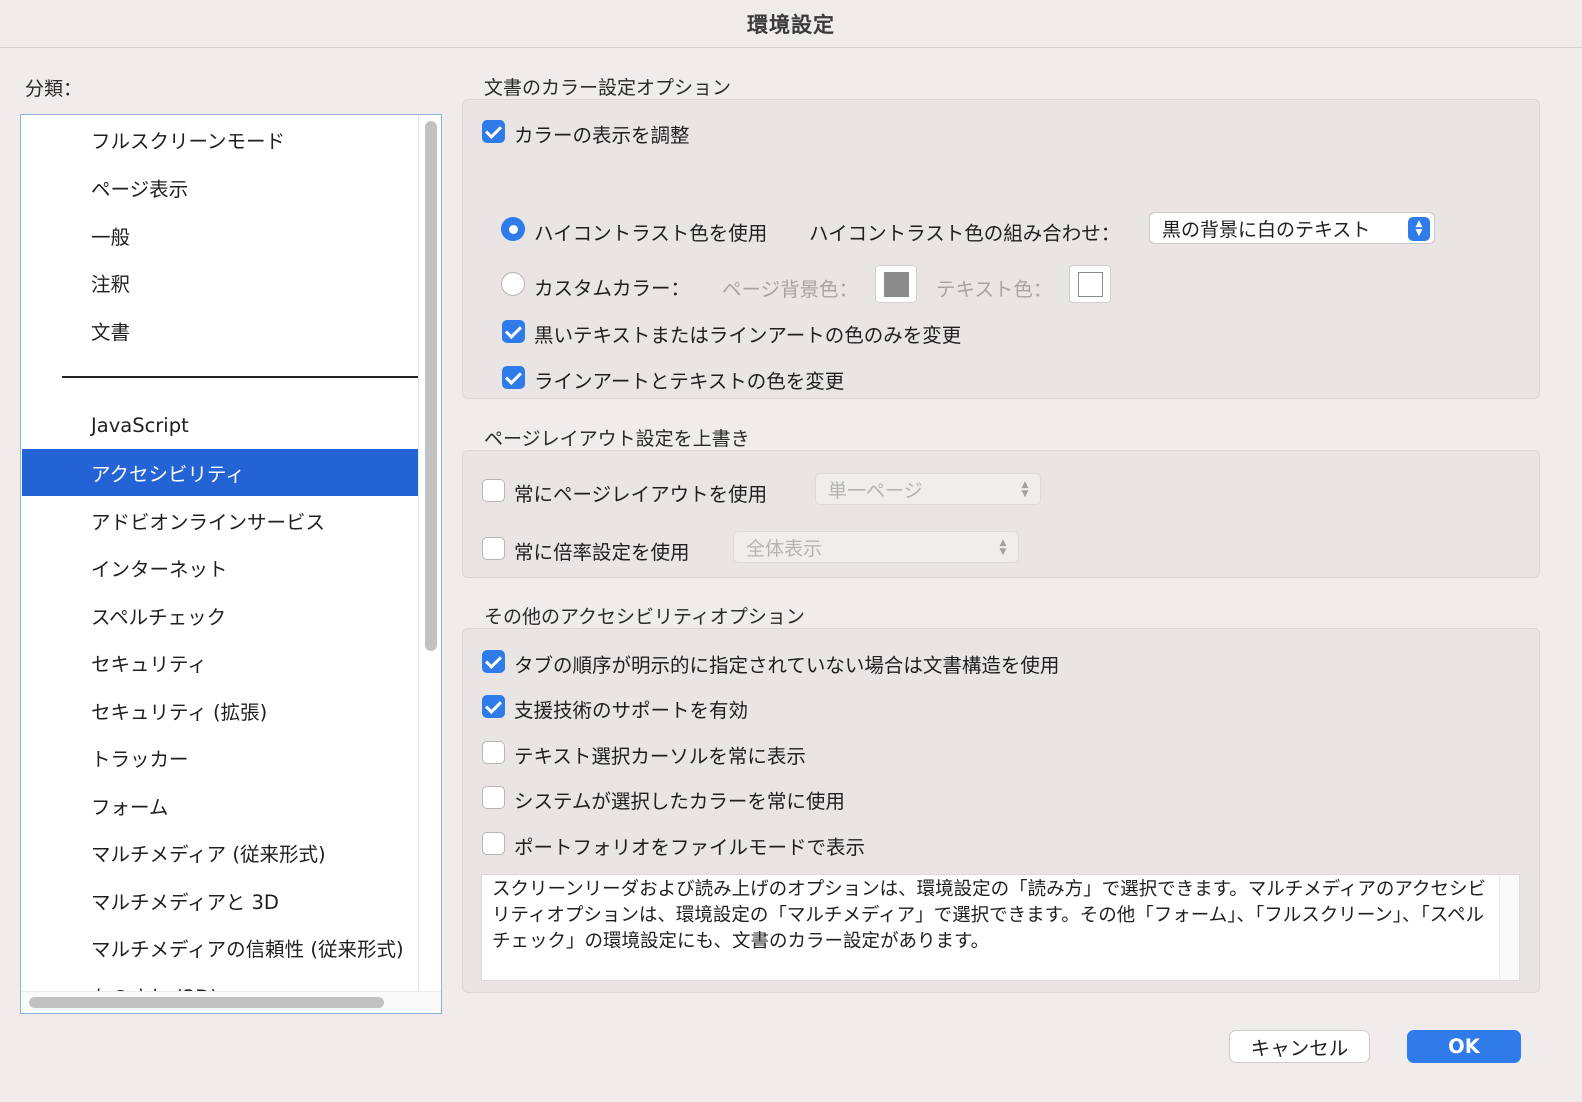  Describe the element at coordinates (220, 852) in the screenshot. I see `category-item: マルチメディア (従来形式)` at that location.